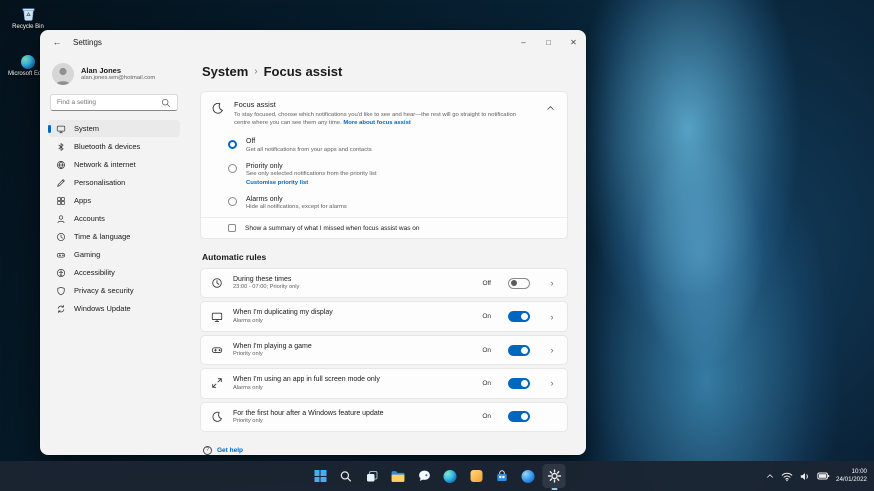 This screenshot has height=491, width=874. What do you see at coordinates (805, 476) in the screenshot?
I see `volume-icon` at bounding box center [805, 476].